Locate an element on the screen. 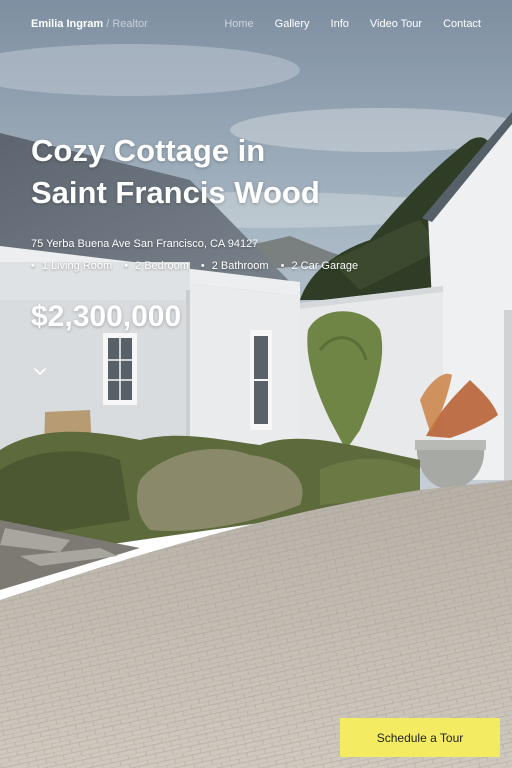 This screenshot has width=512, height=768. feature-bathrooms: 2 Bathroom is located at coordinates (235, 266).